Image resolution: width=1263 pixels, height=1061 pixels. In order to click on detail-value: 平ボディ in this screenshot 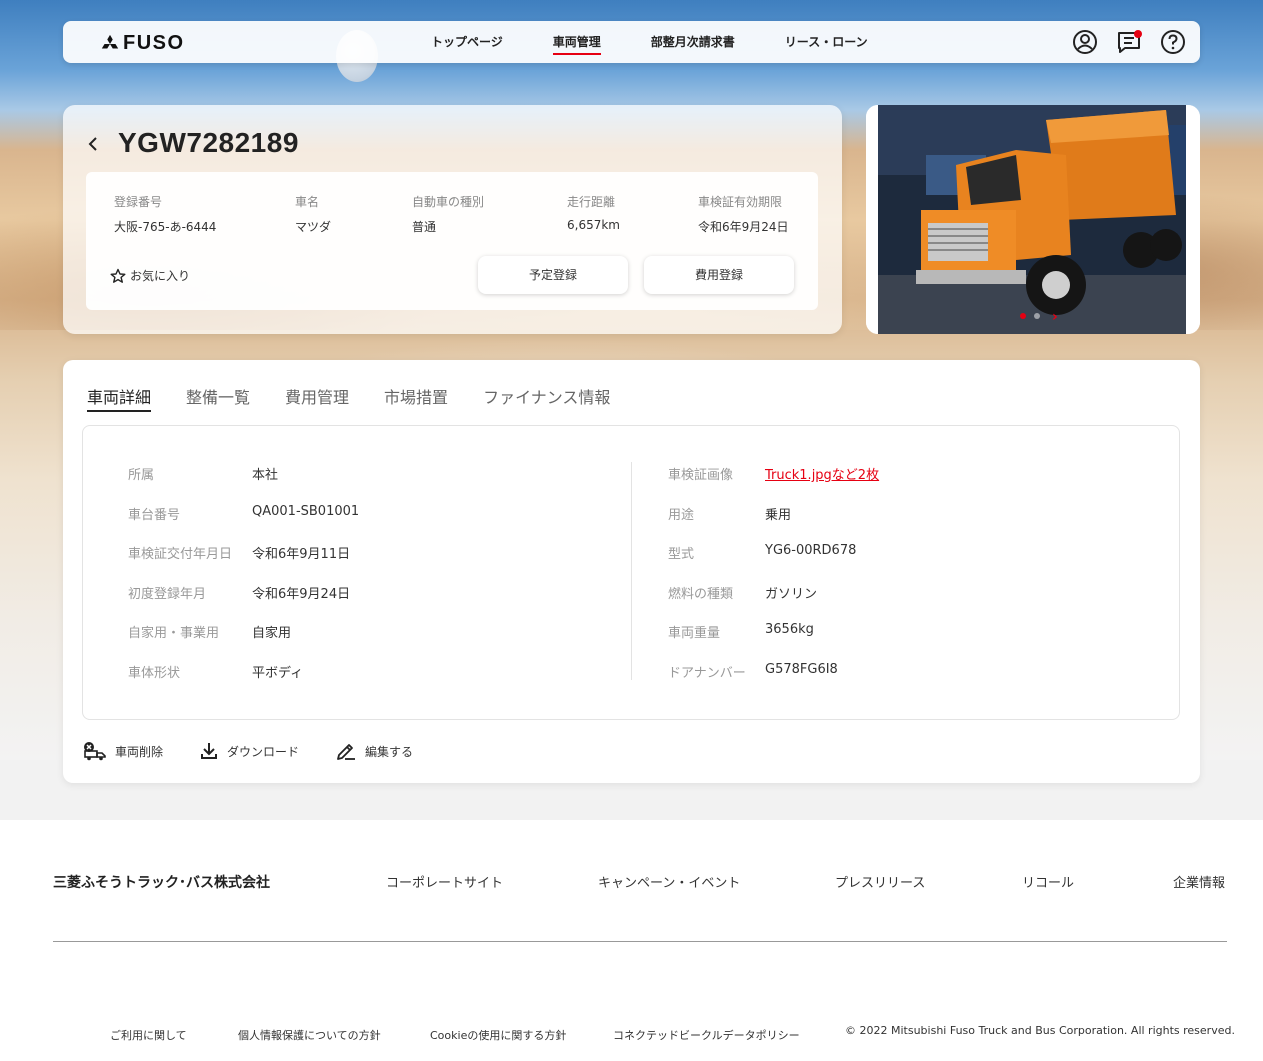, I will do `click(278, 673)`.